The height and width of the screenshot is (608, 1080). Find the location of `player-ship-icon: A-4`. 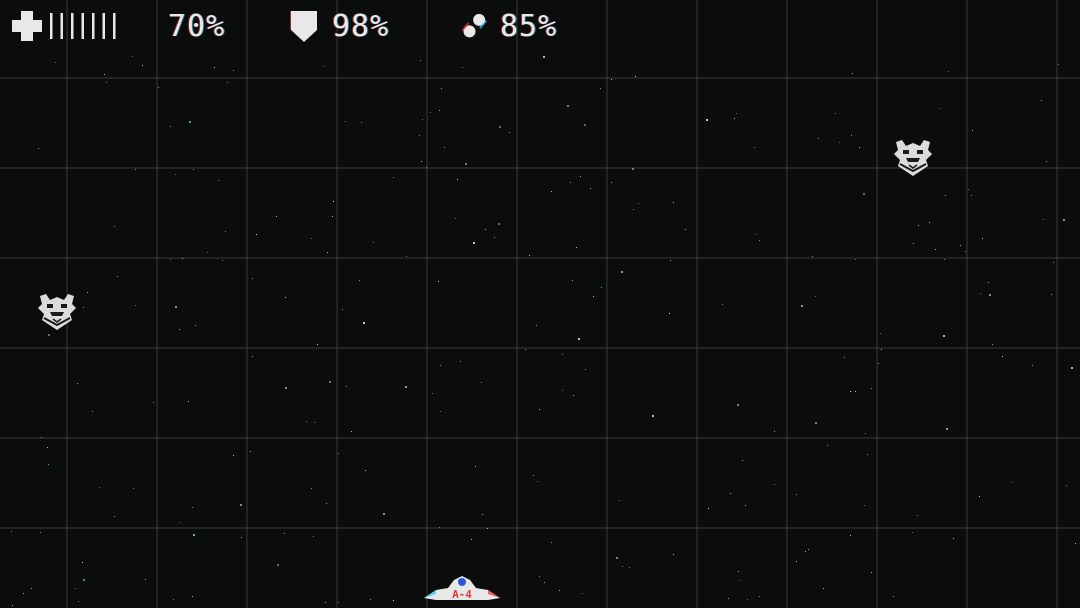

player-ship-icon: A-4 is located at coordinates (462, 587).